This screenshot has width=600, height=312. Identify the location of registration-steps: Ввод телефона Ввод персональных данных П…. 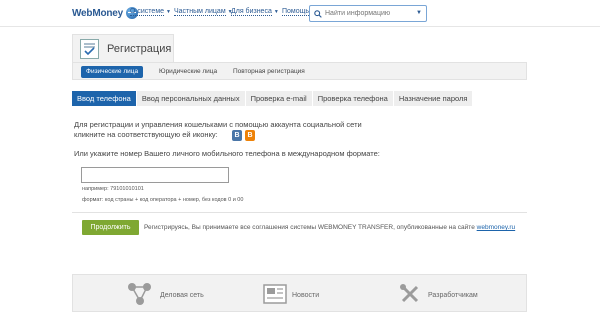
(272, 98).